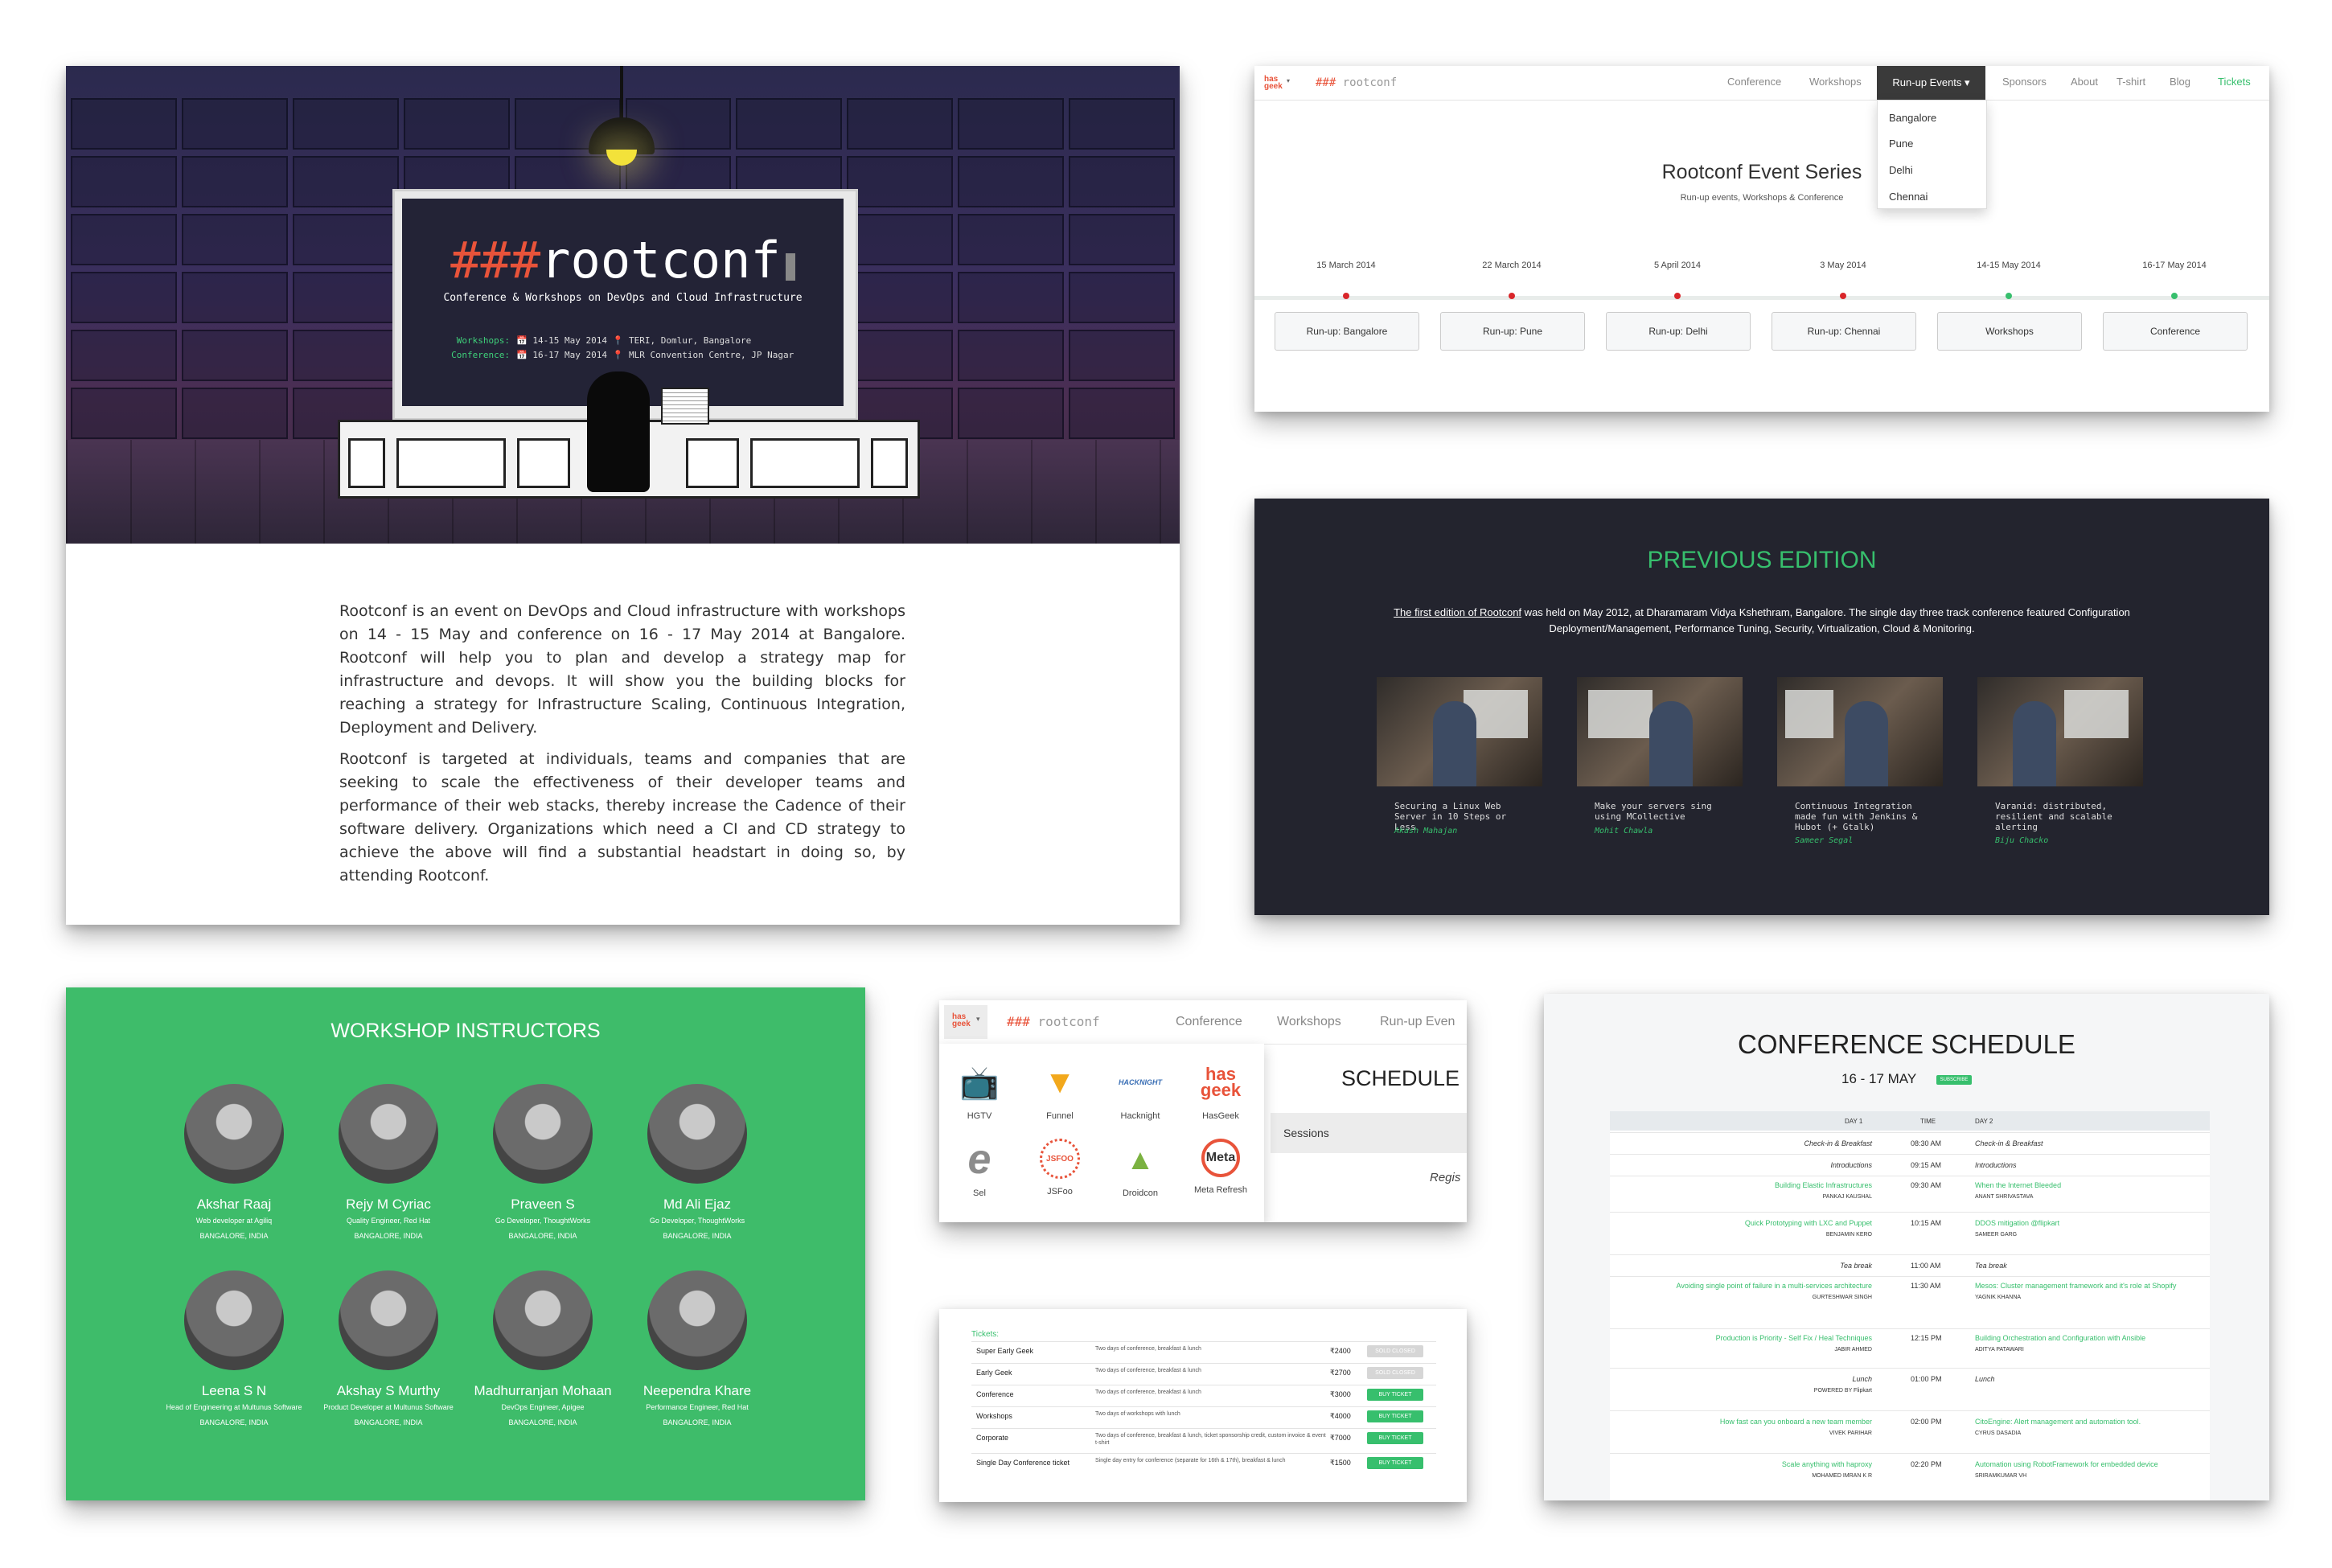 This screenshot has height=1568, width=2332. What do you see at coordinates (1220, 1158) in the screenshot?
I see `metarefresh-icon: Meta` at bounding box center [1220, 1158].